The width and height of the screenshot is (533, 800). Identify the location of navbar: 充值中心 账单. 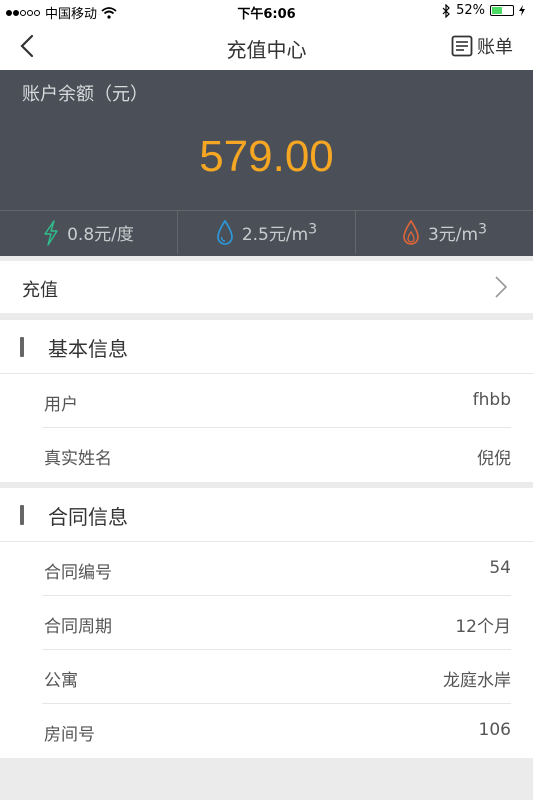
(266, 46).